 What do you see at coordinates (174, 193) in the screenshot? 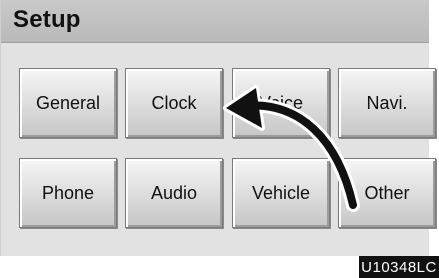
I see `audio-button: Audio` at bounding box center [174, 193].